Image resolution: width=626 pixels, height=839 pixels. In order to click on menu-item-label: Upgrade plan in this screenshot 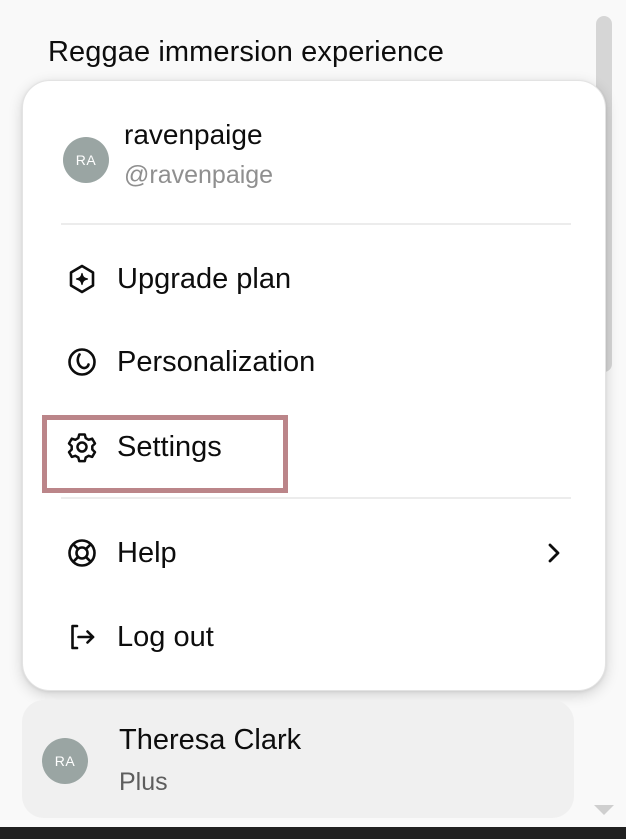, I will do `click(204, 278)`.